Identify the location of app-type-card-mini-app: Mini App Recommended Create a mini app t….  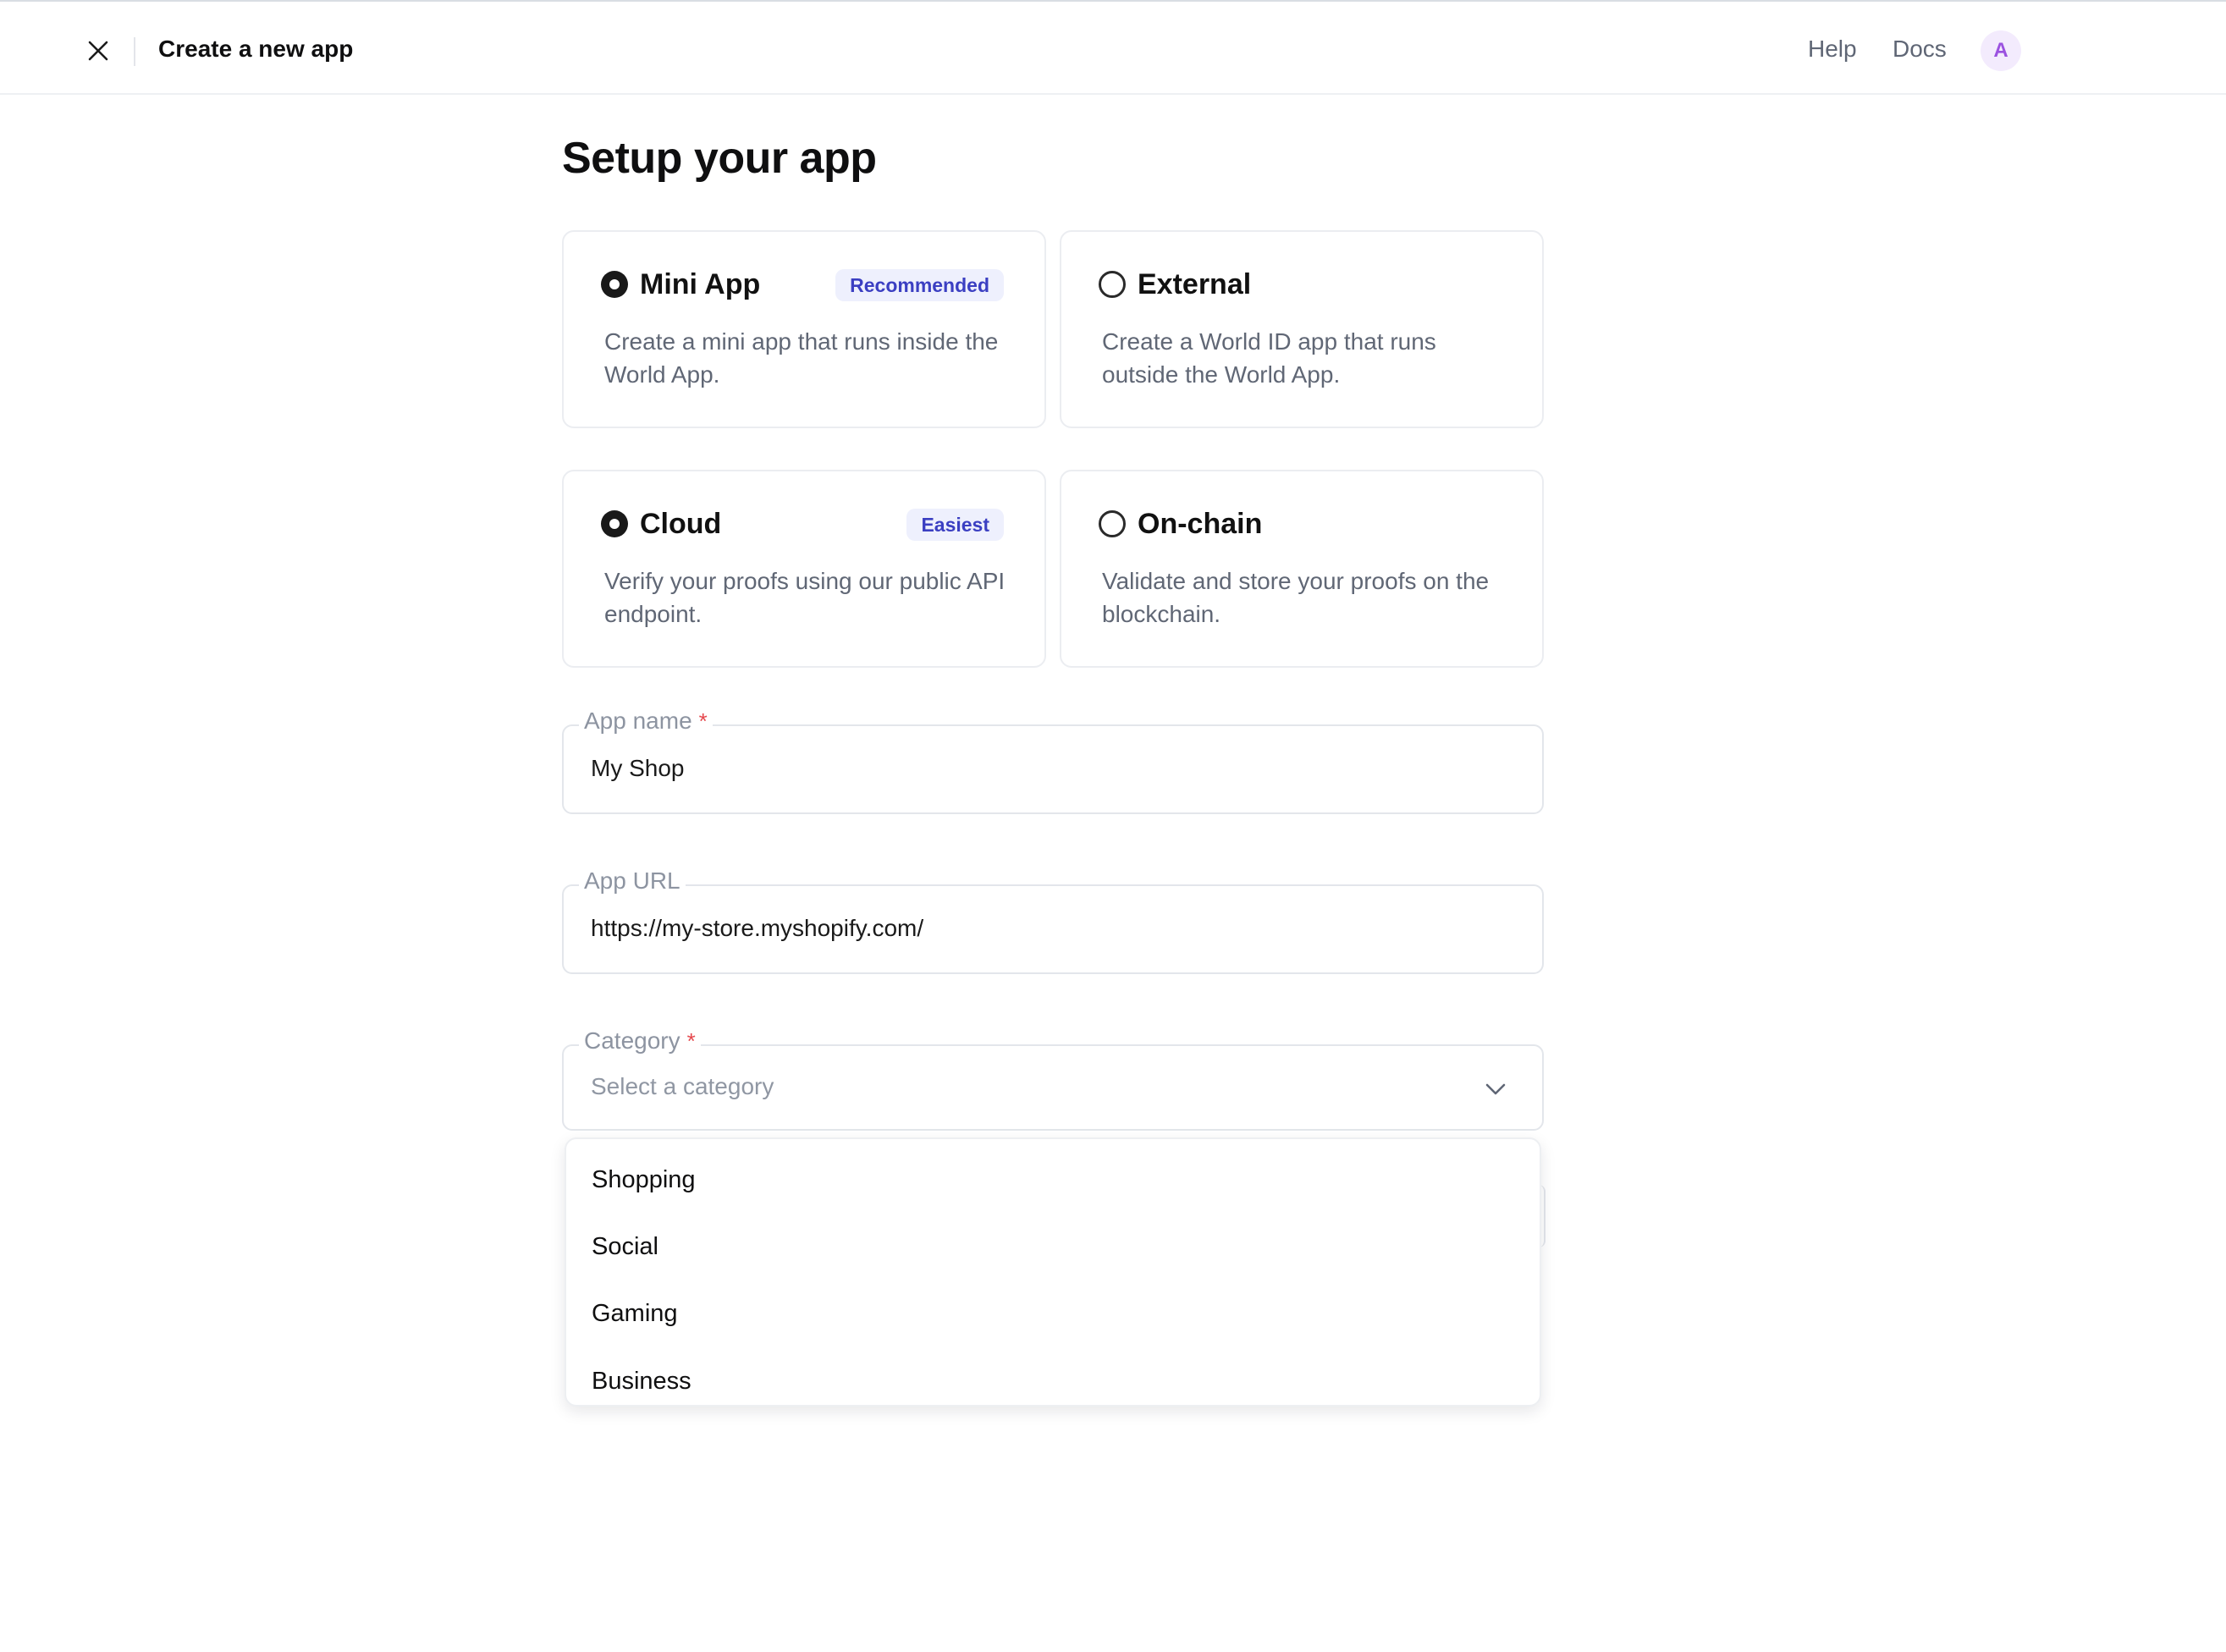
(804, 329).